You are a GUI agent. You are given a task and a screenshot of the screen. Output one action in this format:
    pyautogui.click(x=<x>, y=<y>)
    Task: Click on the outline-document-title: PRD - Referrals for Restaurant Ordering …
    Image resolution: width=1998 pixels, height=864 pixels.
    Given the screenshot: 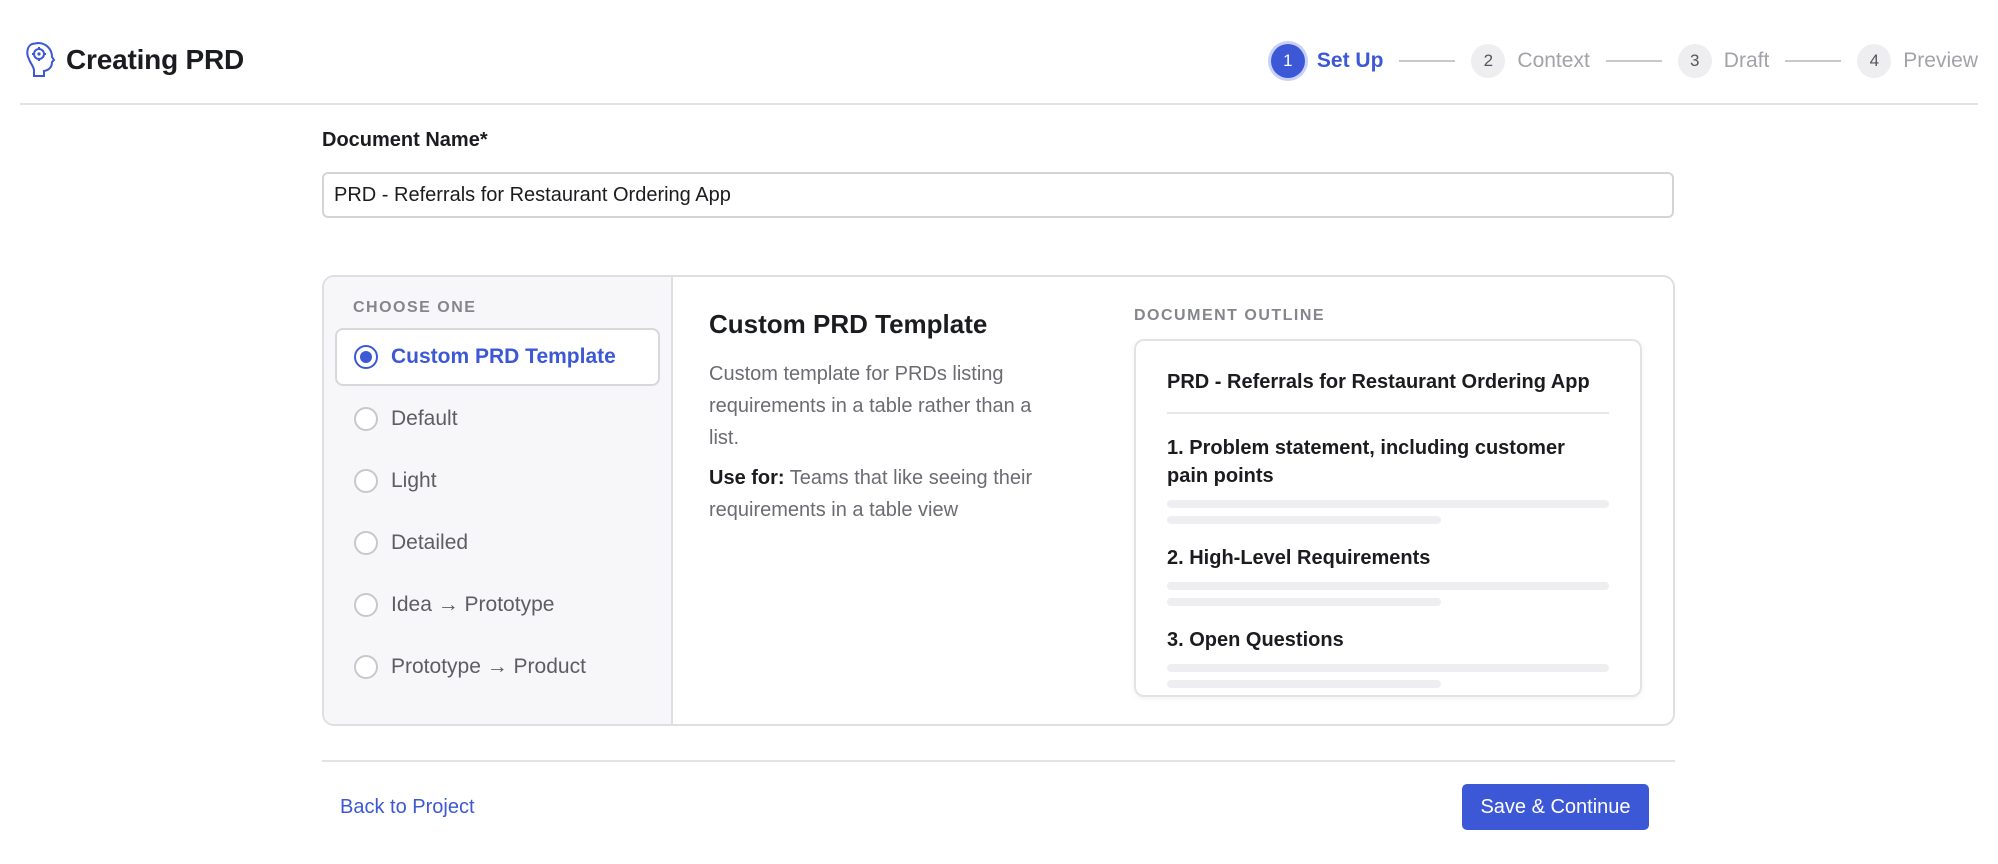 What is the action you would take?
    pyautogui.click(x=1388, y=392)
    